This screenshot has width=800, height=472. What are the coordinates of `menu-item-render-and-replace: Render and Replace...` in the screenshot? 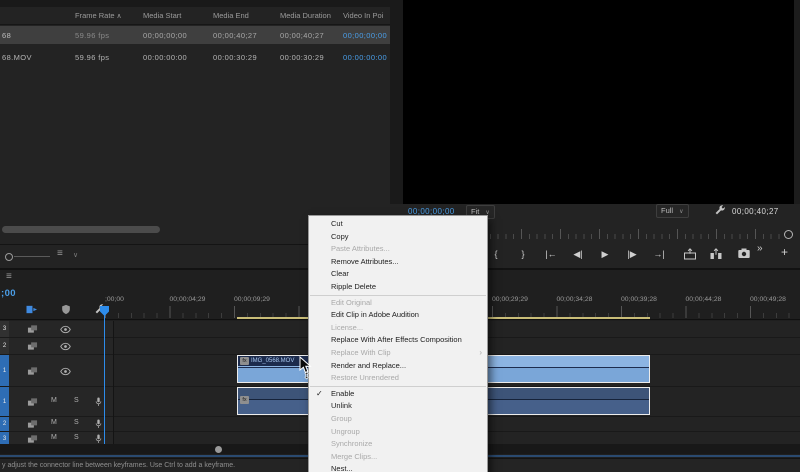 It's located at (398, 366).